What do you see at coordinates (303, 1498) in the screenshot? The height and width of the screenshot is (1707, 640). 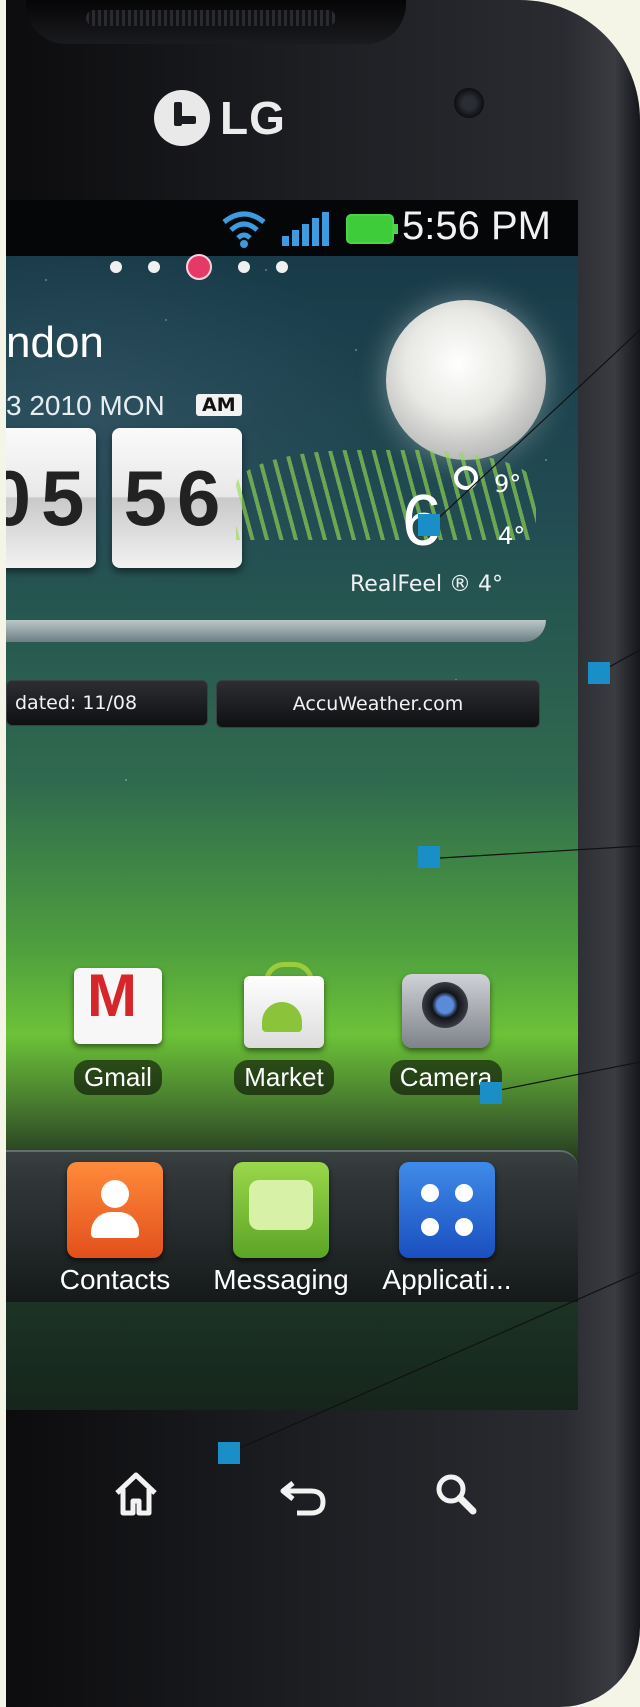 I see `back-icon` at bounding box center [303, 1498].